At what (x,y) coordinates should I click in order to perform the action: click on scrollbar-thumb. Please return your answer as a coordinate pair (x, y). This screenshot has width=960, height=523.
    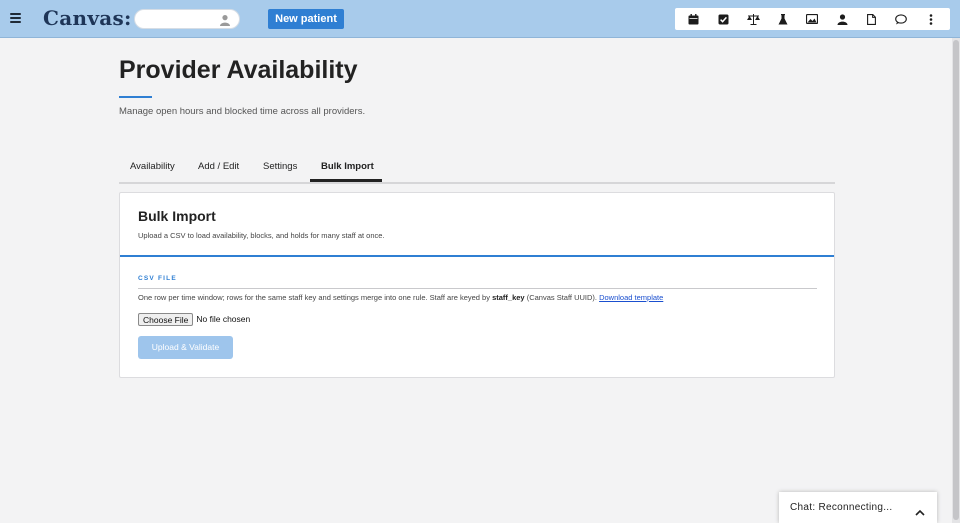
    Looking at the image, I should click on (956, 280).